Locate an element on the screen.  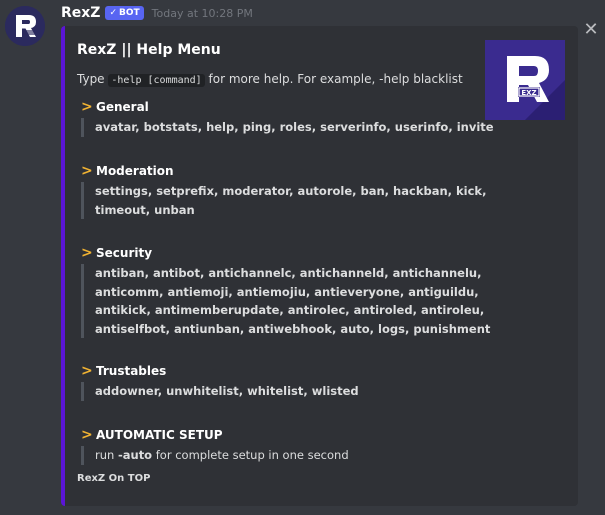
field-title: > Security is located at coordinates (285, 253).